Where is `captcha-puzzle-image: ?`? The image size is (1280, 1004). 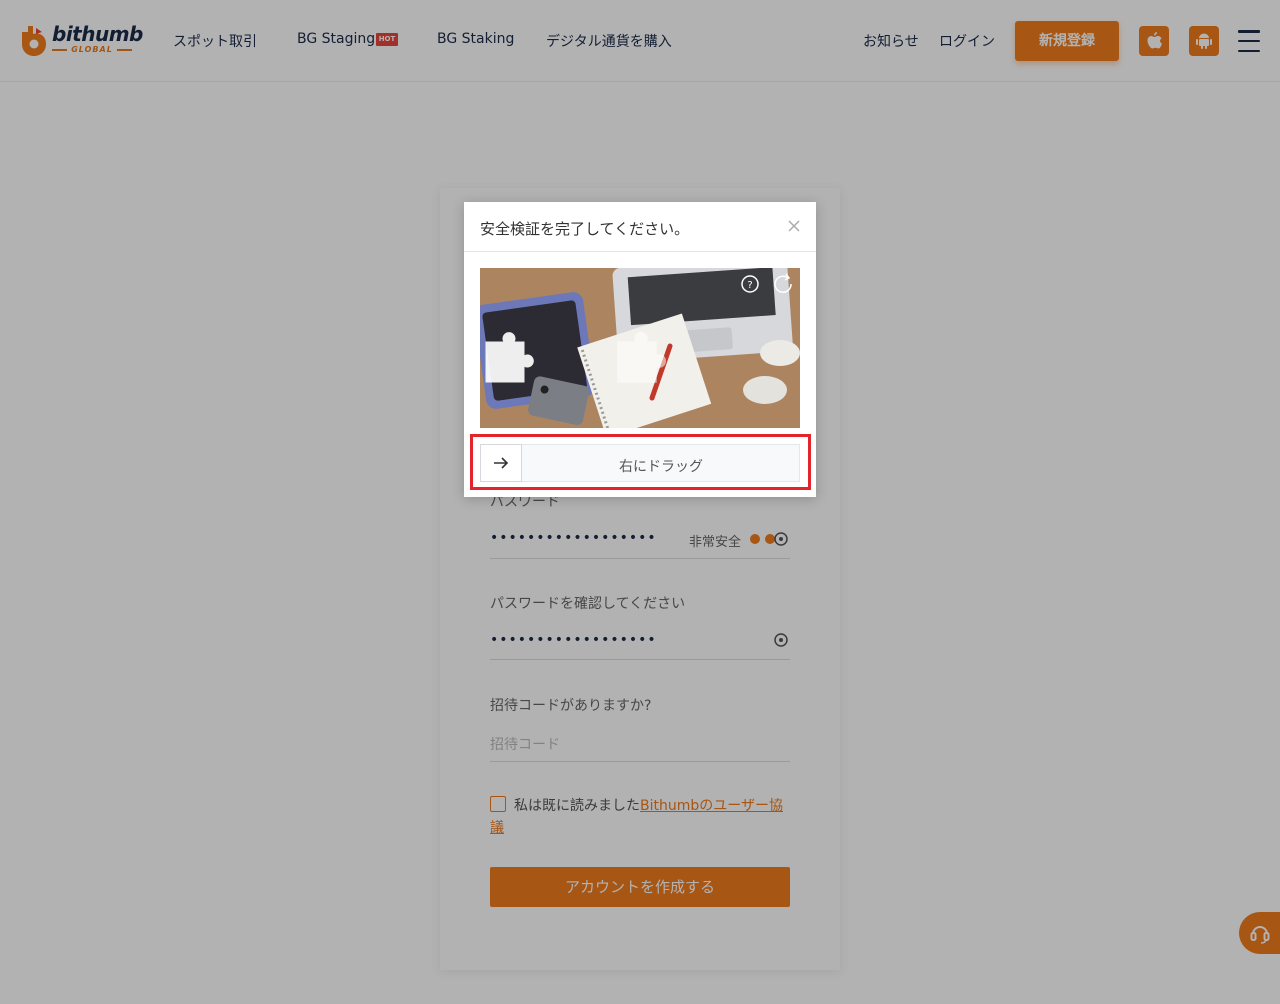 captcha-puzzle-image: ? is located at coordinates (640, 348).